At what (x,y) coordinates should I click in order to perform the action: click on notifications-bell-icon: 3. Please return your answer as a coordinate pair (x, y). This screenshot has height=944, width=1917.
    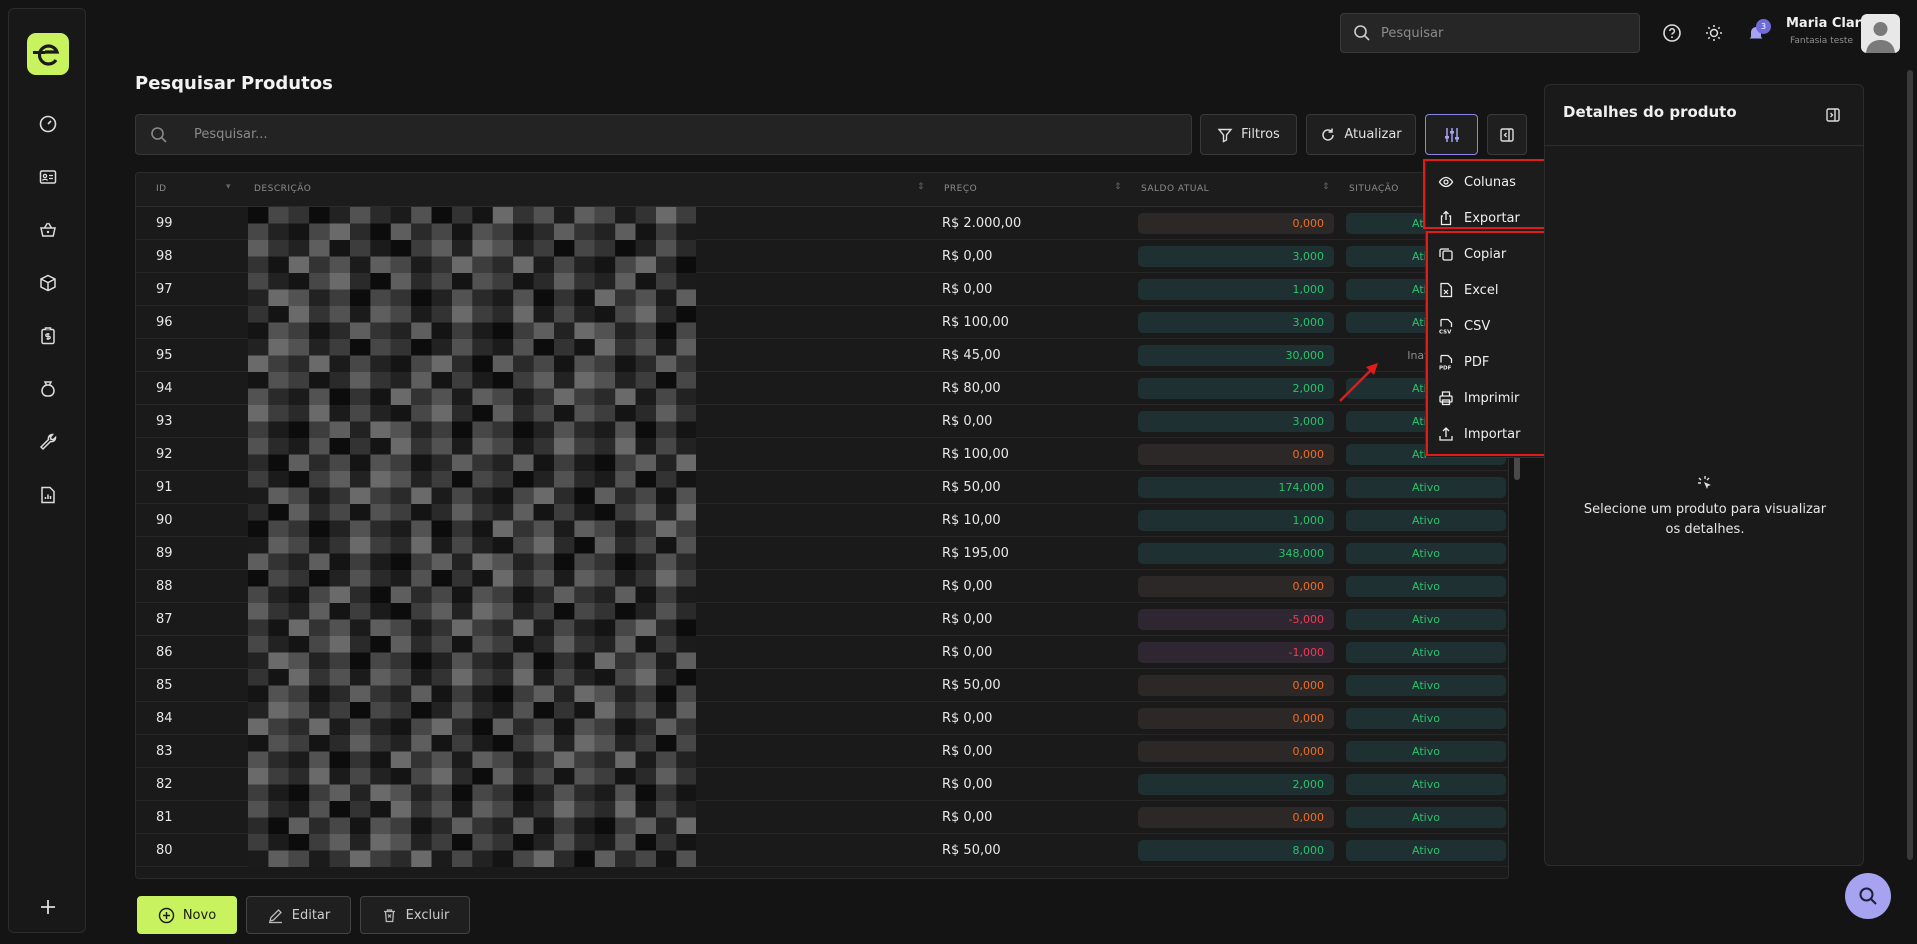
    Looking at the image, I should click on (1758, 31).